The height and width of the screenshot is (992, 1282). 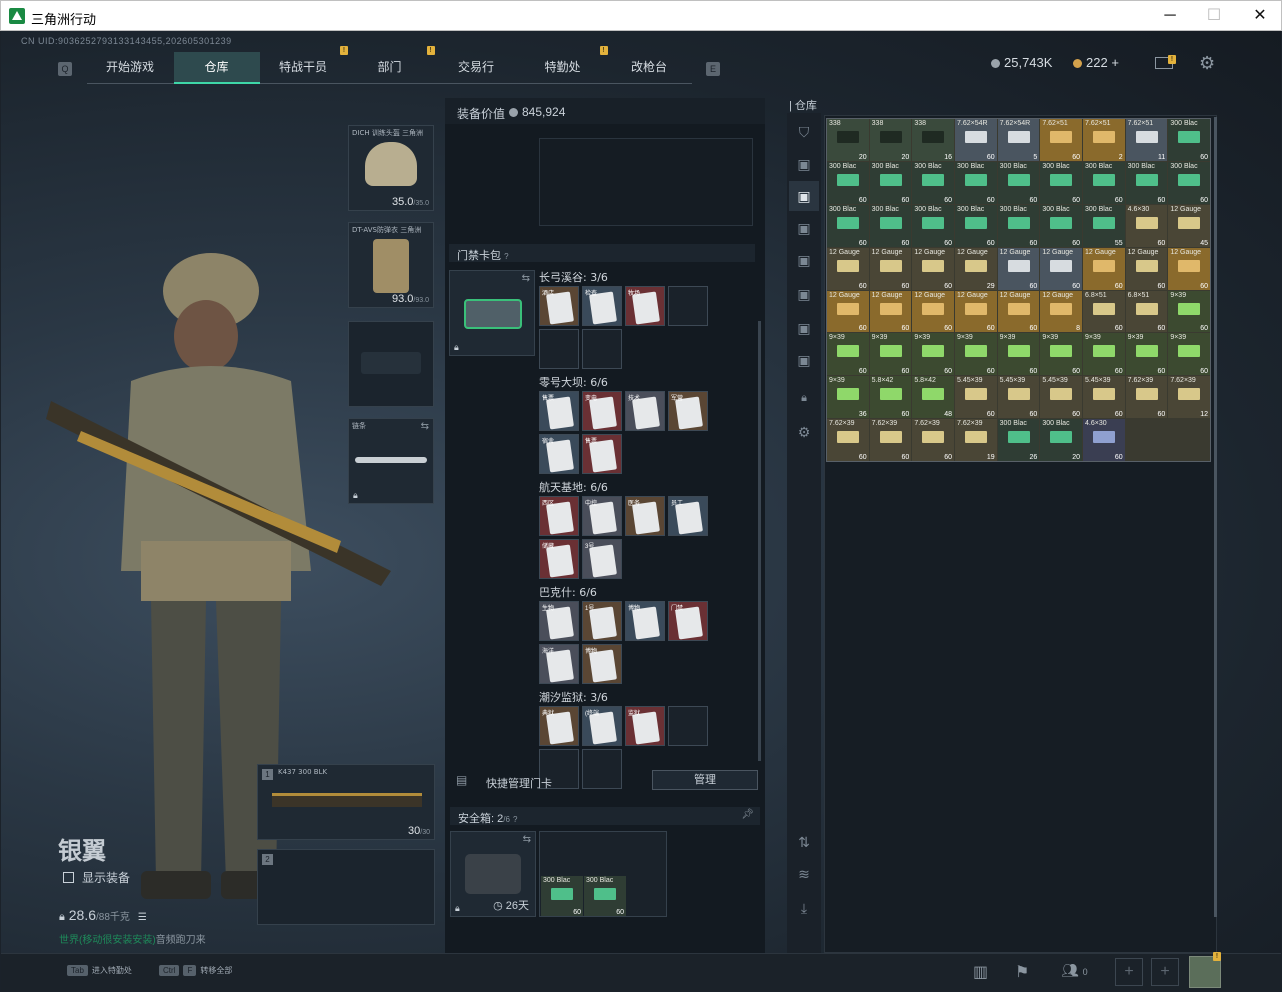 What do you see at coordinates (1207, 63) in the screenshot?
I see `settings-gear-icon: ⚙` at bounding box center [1207, 63].